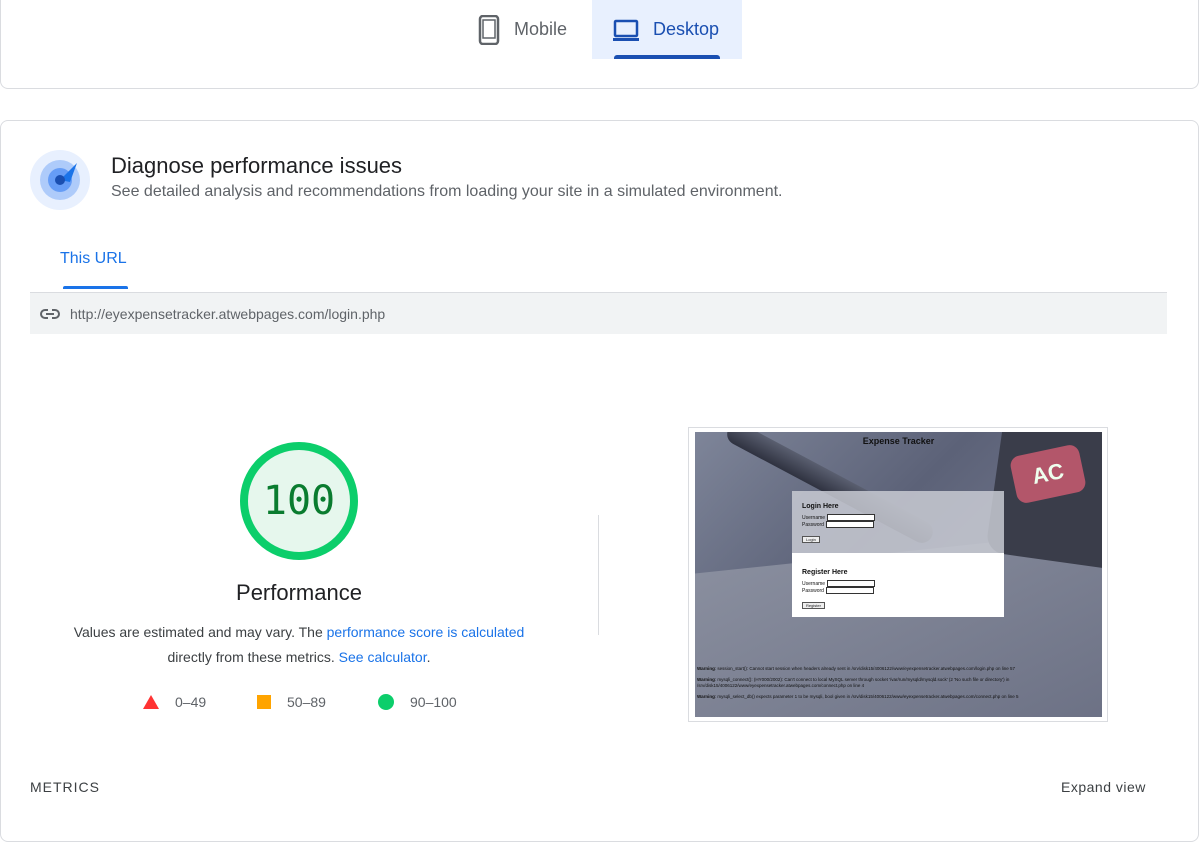  Describe the element at coordinates (50, 313) in the screenshot. I see `link-icon` at that location.